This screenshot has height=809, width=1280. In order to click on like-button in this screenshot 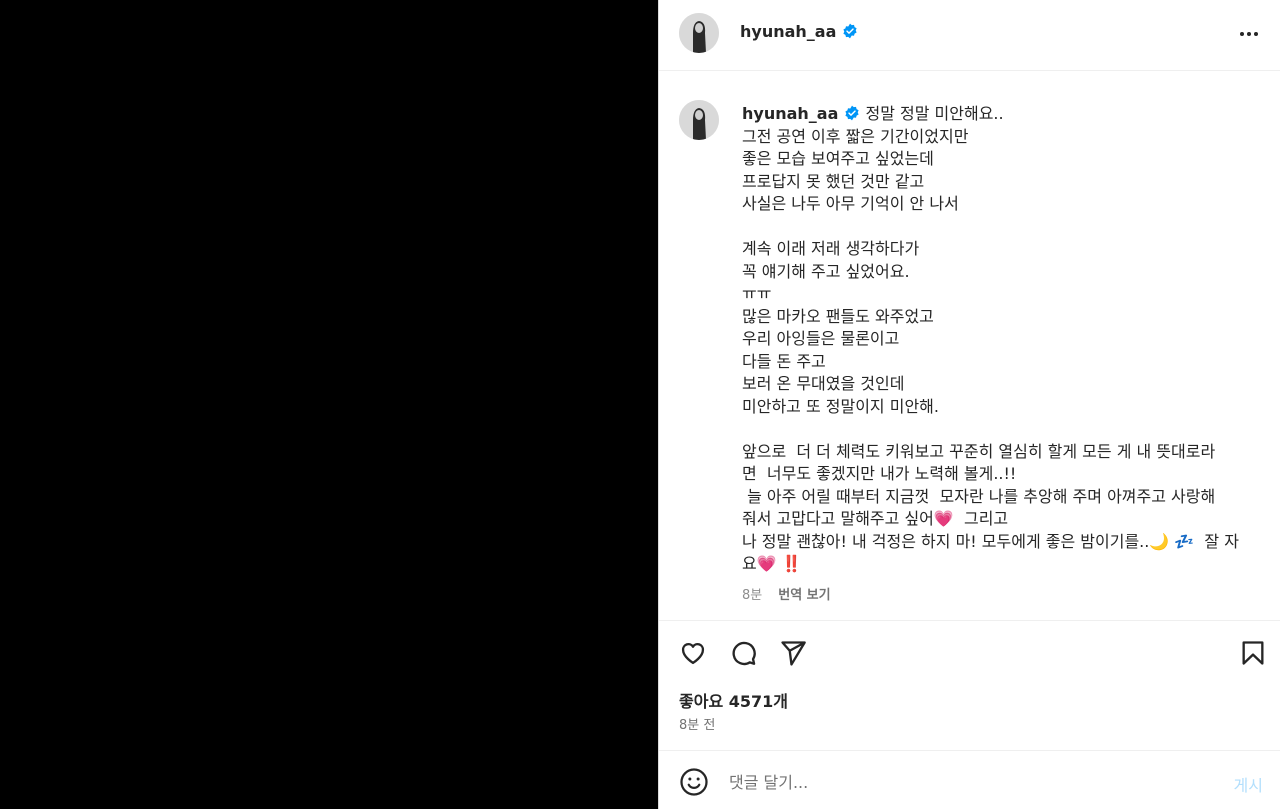, I will do `click(693, 653)`.